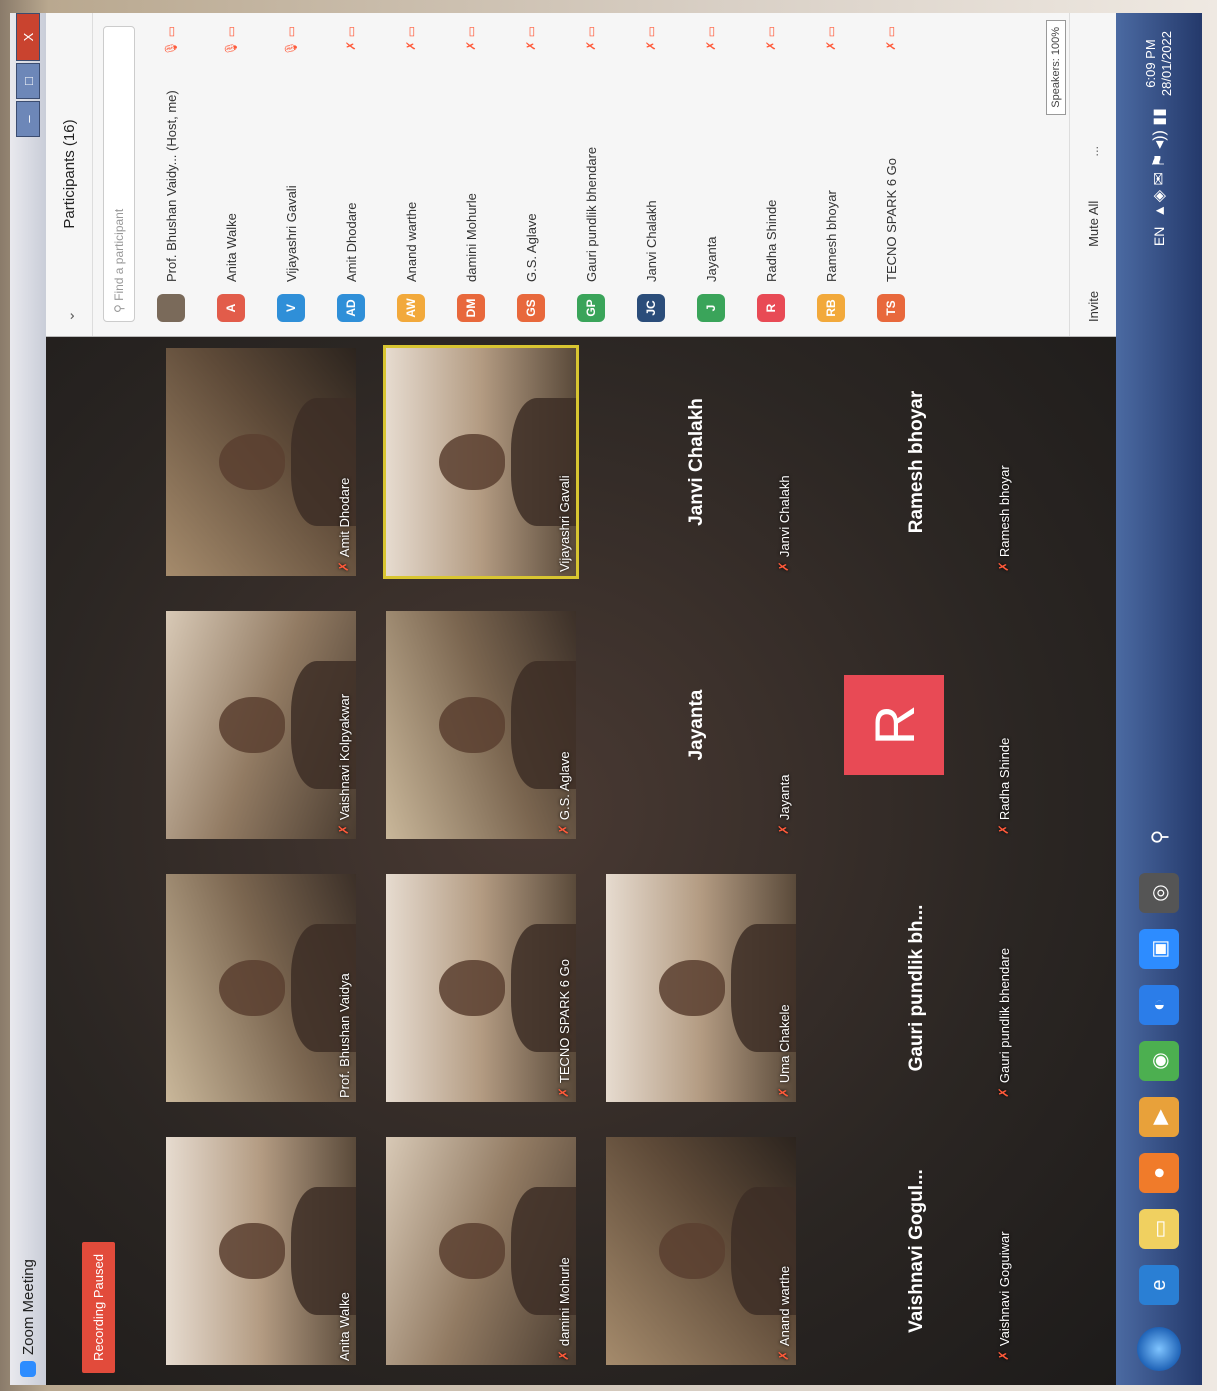 The image size is (1217, 1391). What do you see at coordinates (291, 174) in the screenshot?
I see `participant-row: V Vijayashri Gavali 🎙 ▭` at bounding box center [291, 174].